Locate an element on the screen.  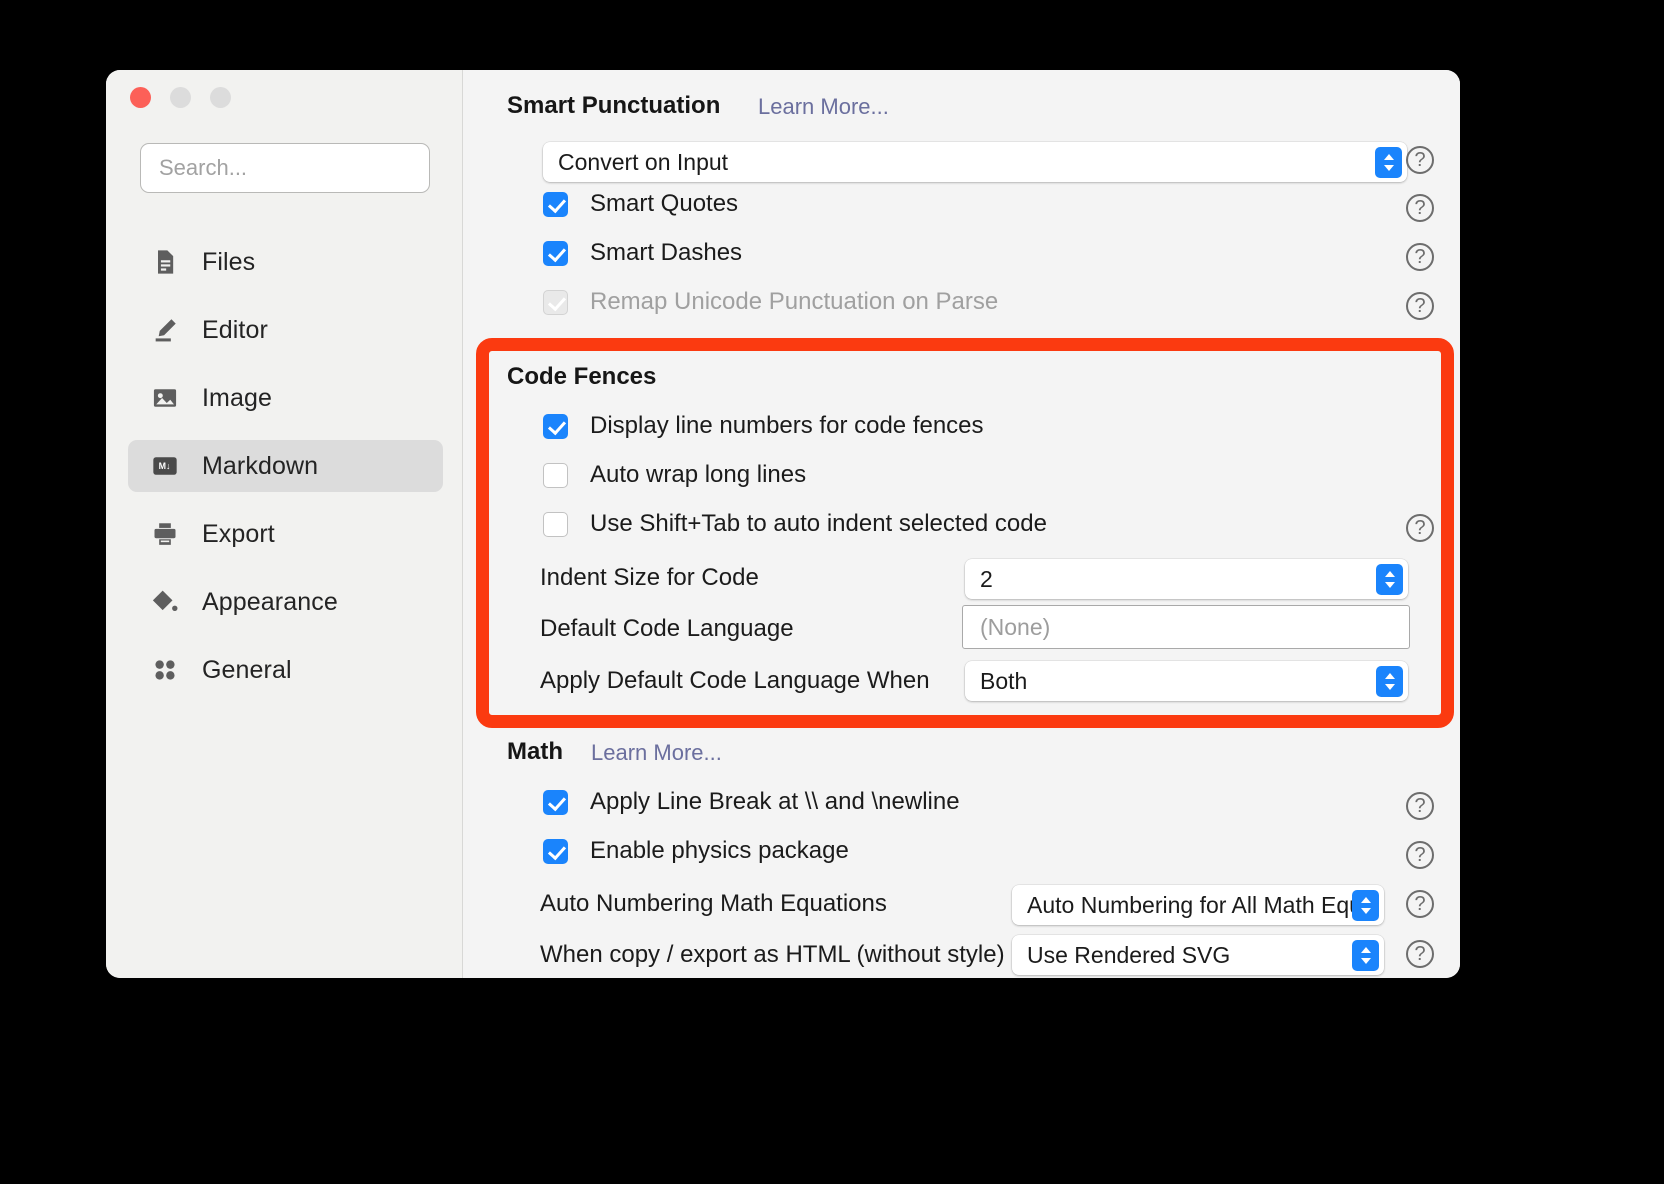
smart-quotes-row: Smart Quotes is located at coordinates (640, 204).